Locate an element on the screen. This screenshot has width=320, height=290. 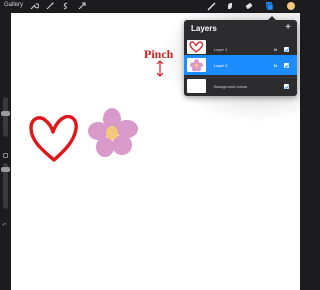
modify-button is located at coordinates (5, 155).